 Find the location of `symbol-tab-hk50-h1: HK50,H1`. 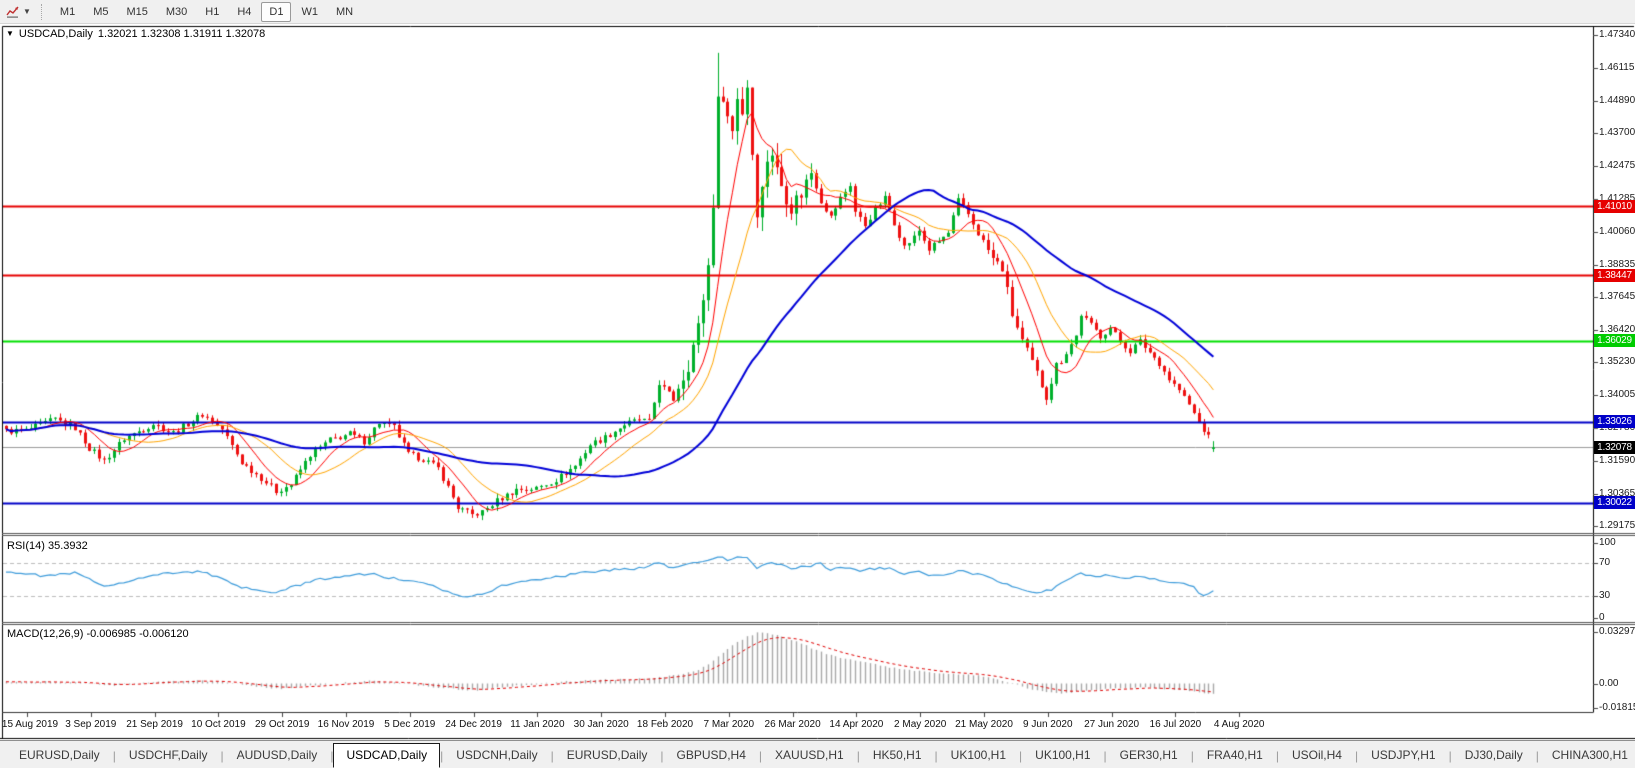

symbol-tab-hk50-h1: HK50,H1 is located at coordinates (897, 755).